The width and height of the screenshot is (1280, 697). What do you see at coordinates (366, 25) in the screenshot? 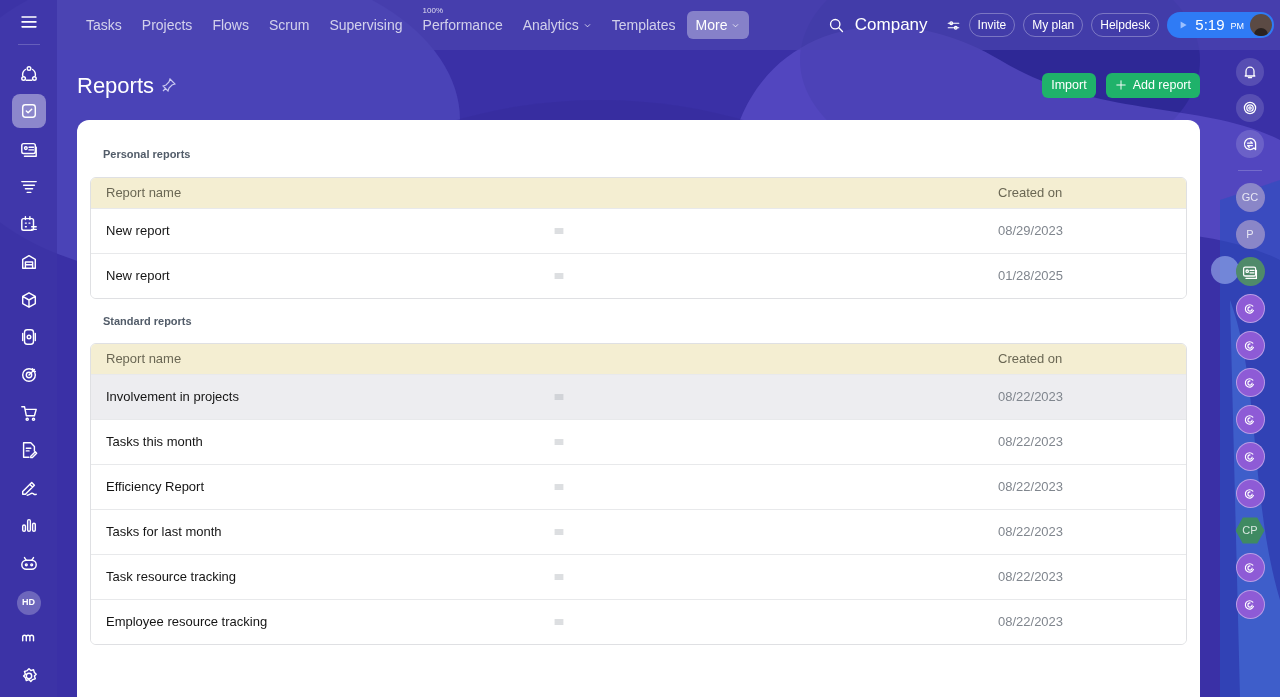
I see `nav-tab: Supervising` at bounding box center [366, 25].